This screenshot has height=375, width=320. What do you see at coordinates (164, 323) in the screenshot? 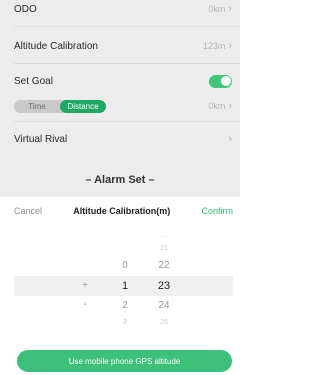
I see `tens-next2: 25` at bounding box center [164, 323].